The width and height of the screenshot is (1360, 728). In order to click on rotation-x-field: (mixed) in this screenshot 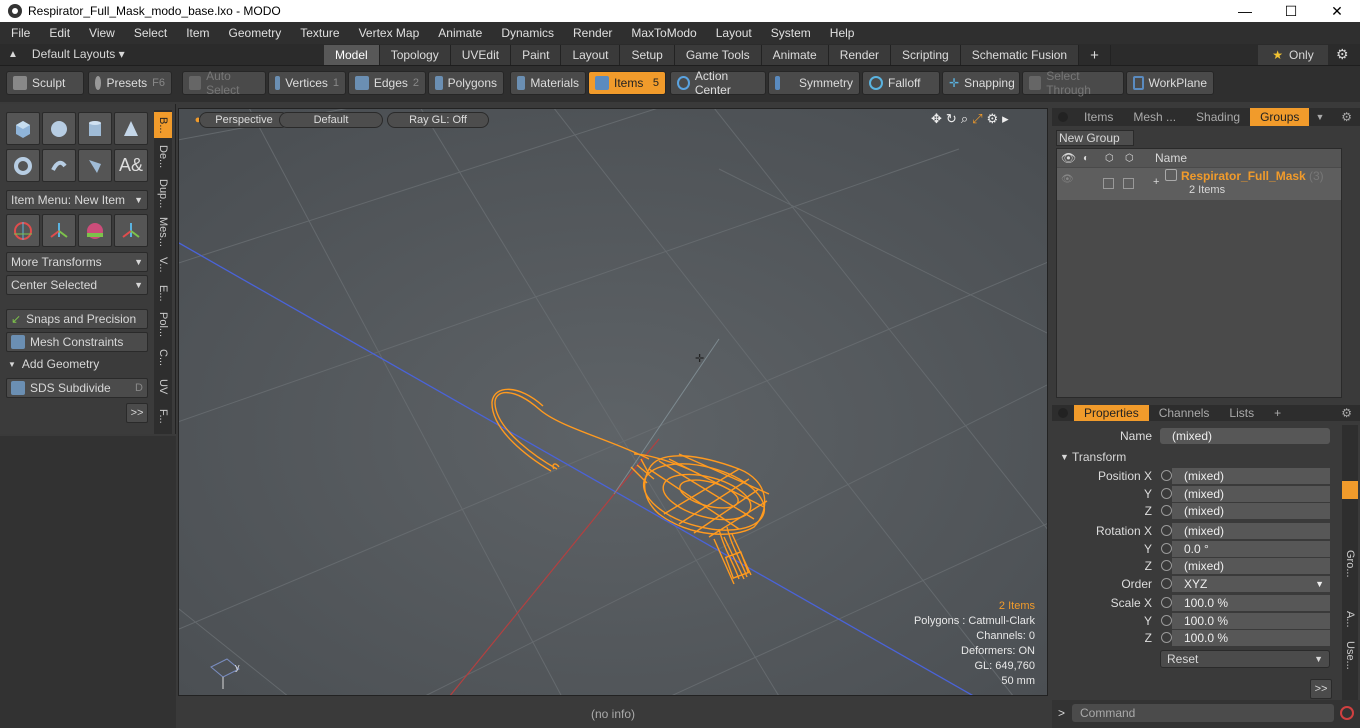, I will do `click(1251, 530)`.